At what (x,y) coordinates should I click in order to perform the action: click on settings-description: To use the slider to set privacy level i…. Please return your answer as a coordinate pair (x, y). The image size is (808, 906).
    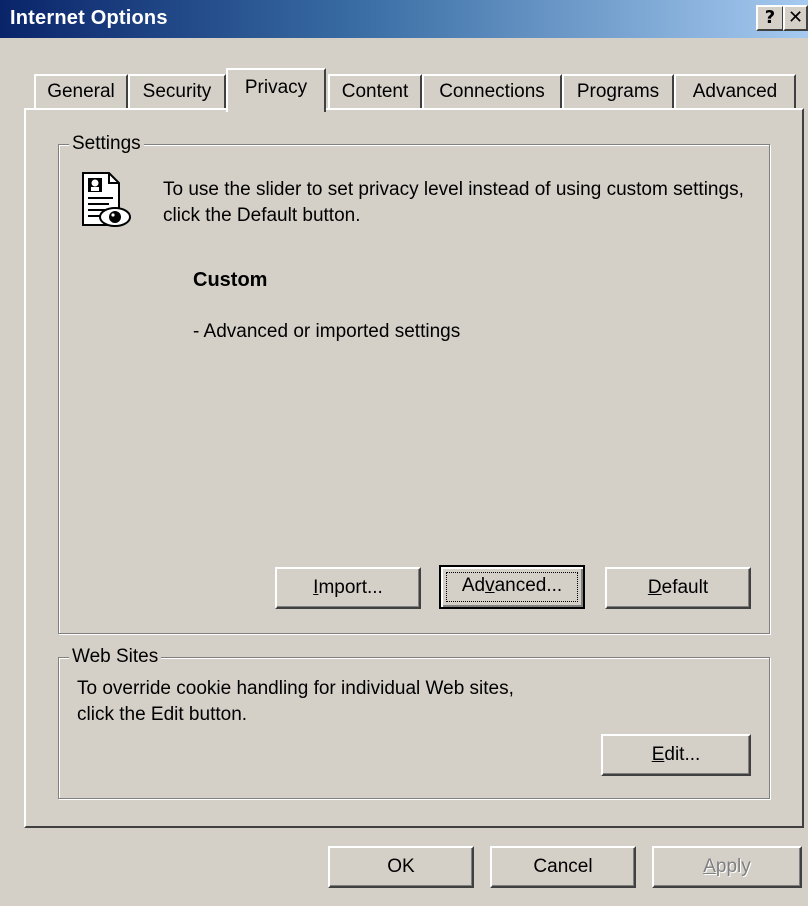
    Looking at the image, I should click on (453, 202).